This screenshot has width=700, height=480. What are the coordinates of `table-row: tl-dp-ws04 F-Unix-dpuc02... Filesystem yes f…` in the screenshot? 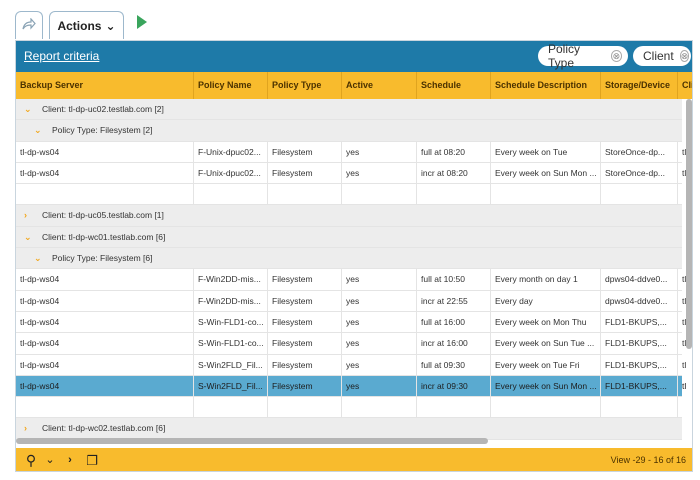 It's located at (351, 152).